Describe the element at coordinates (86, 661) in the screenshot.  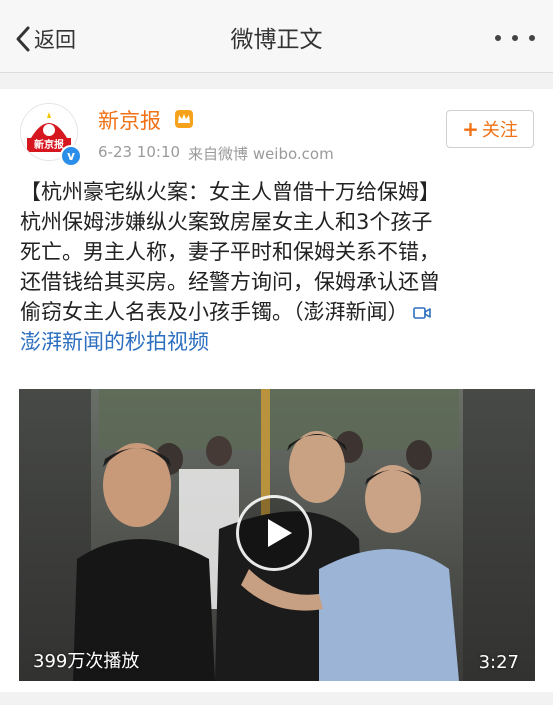
I see `play-count: 399万次播放` at that location.